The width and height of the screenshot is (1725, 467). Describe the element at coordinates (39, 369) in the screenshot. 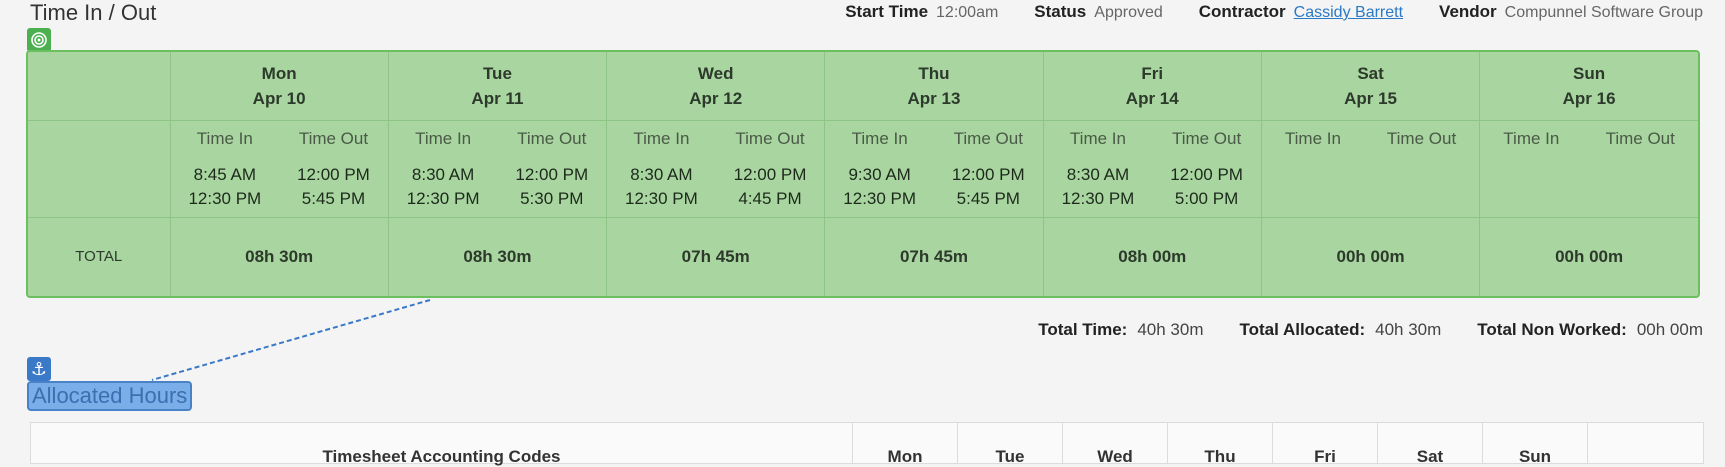

I see `anchor-icon: ⚓` at that location.